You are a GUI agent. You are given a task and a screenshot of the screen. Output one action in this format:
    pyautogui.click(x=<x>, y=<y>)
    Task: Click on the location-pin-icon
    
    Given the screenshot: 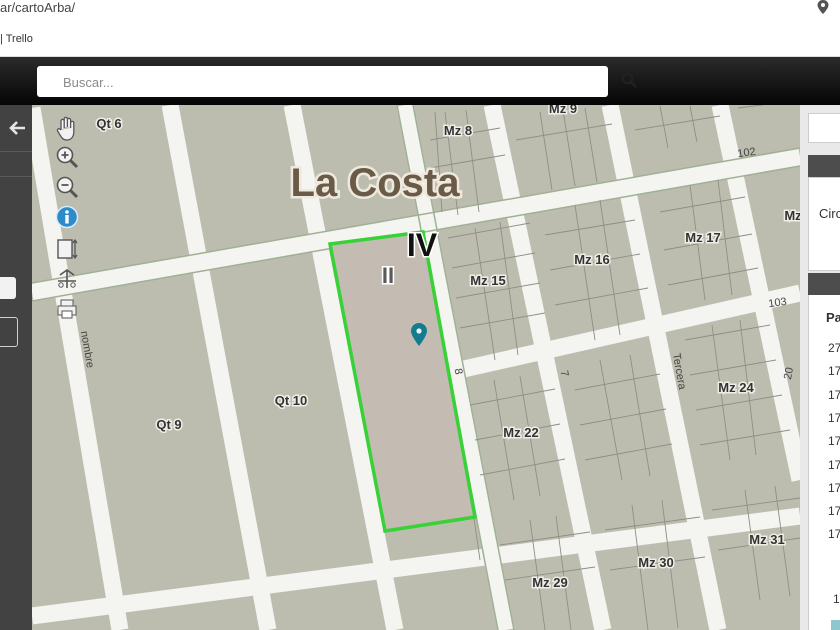 What is the action you would take?
    pyautogui.click(x=823, y=7)
    